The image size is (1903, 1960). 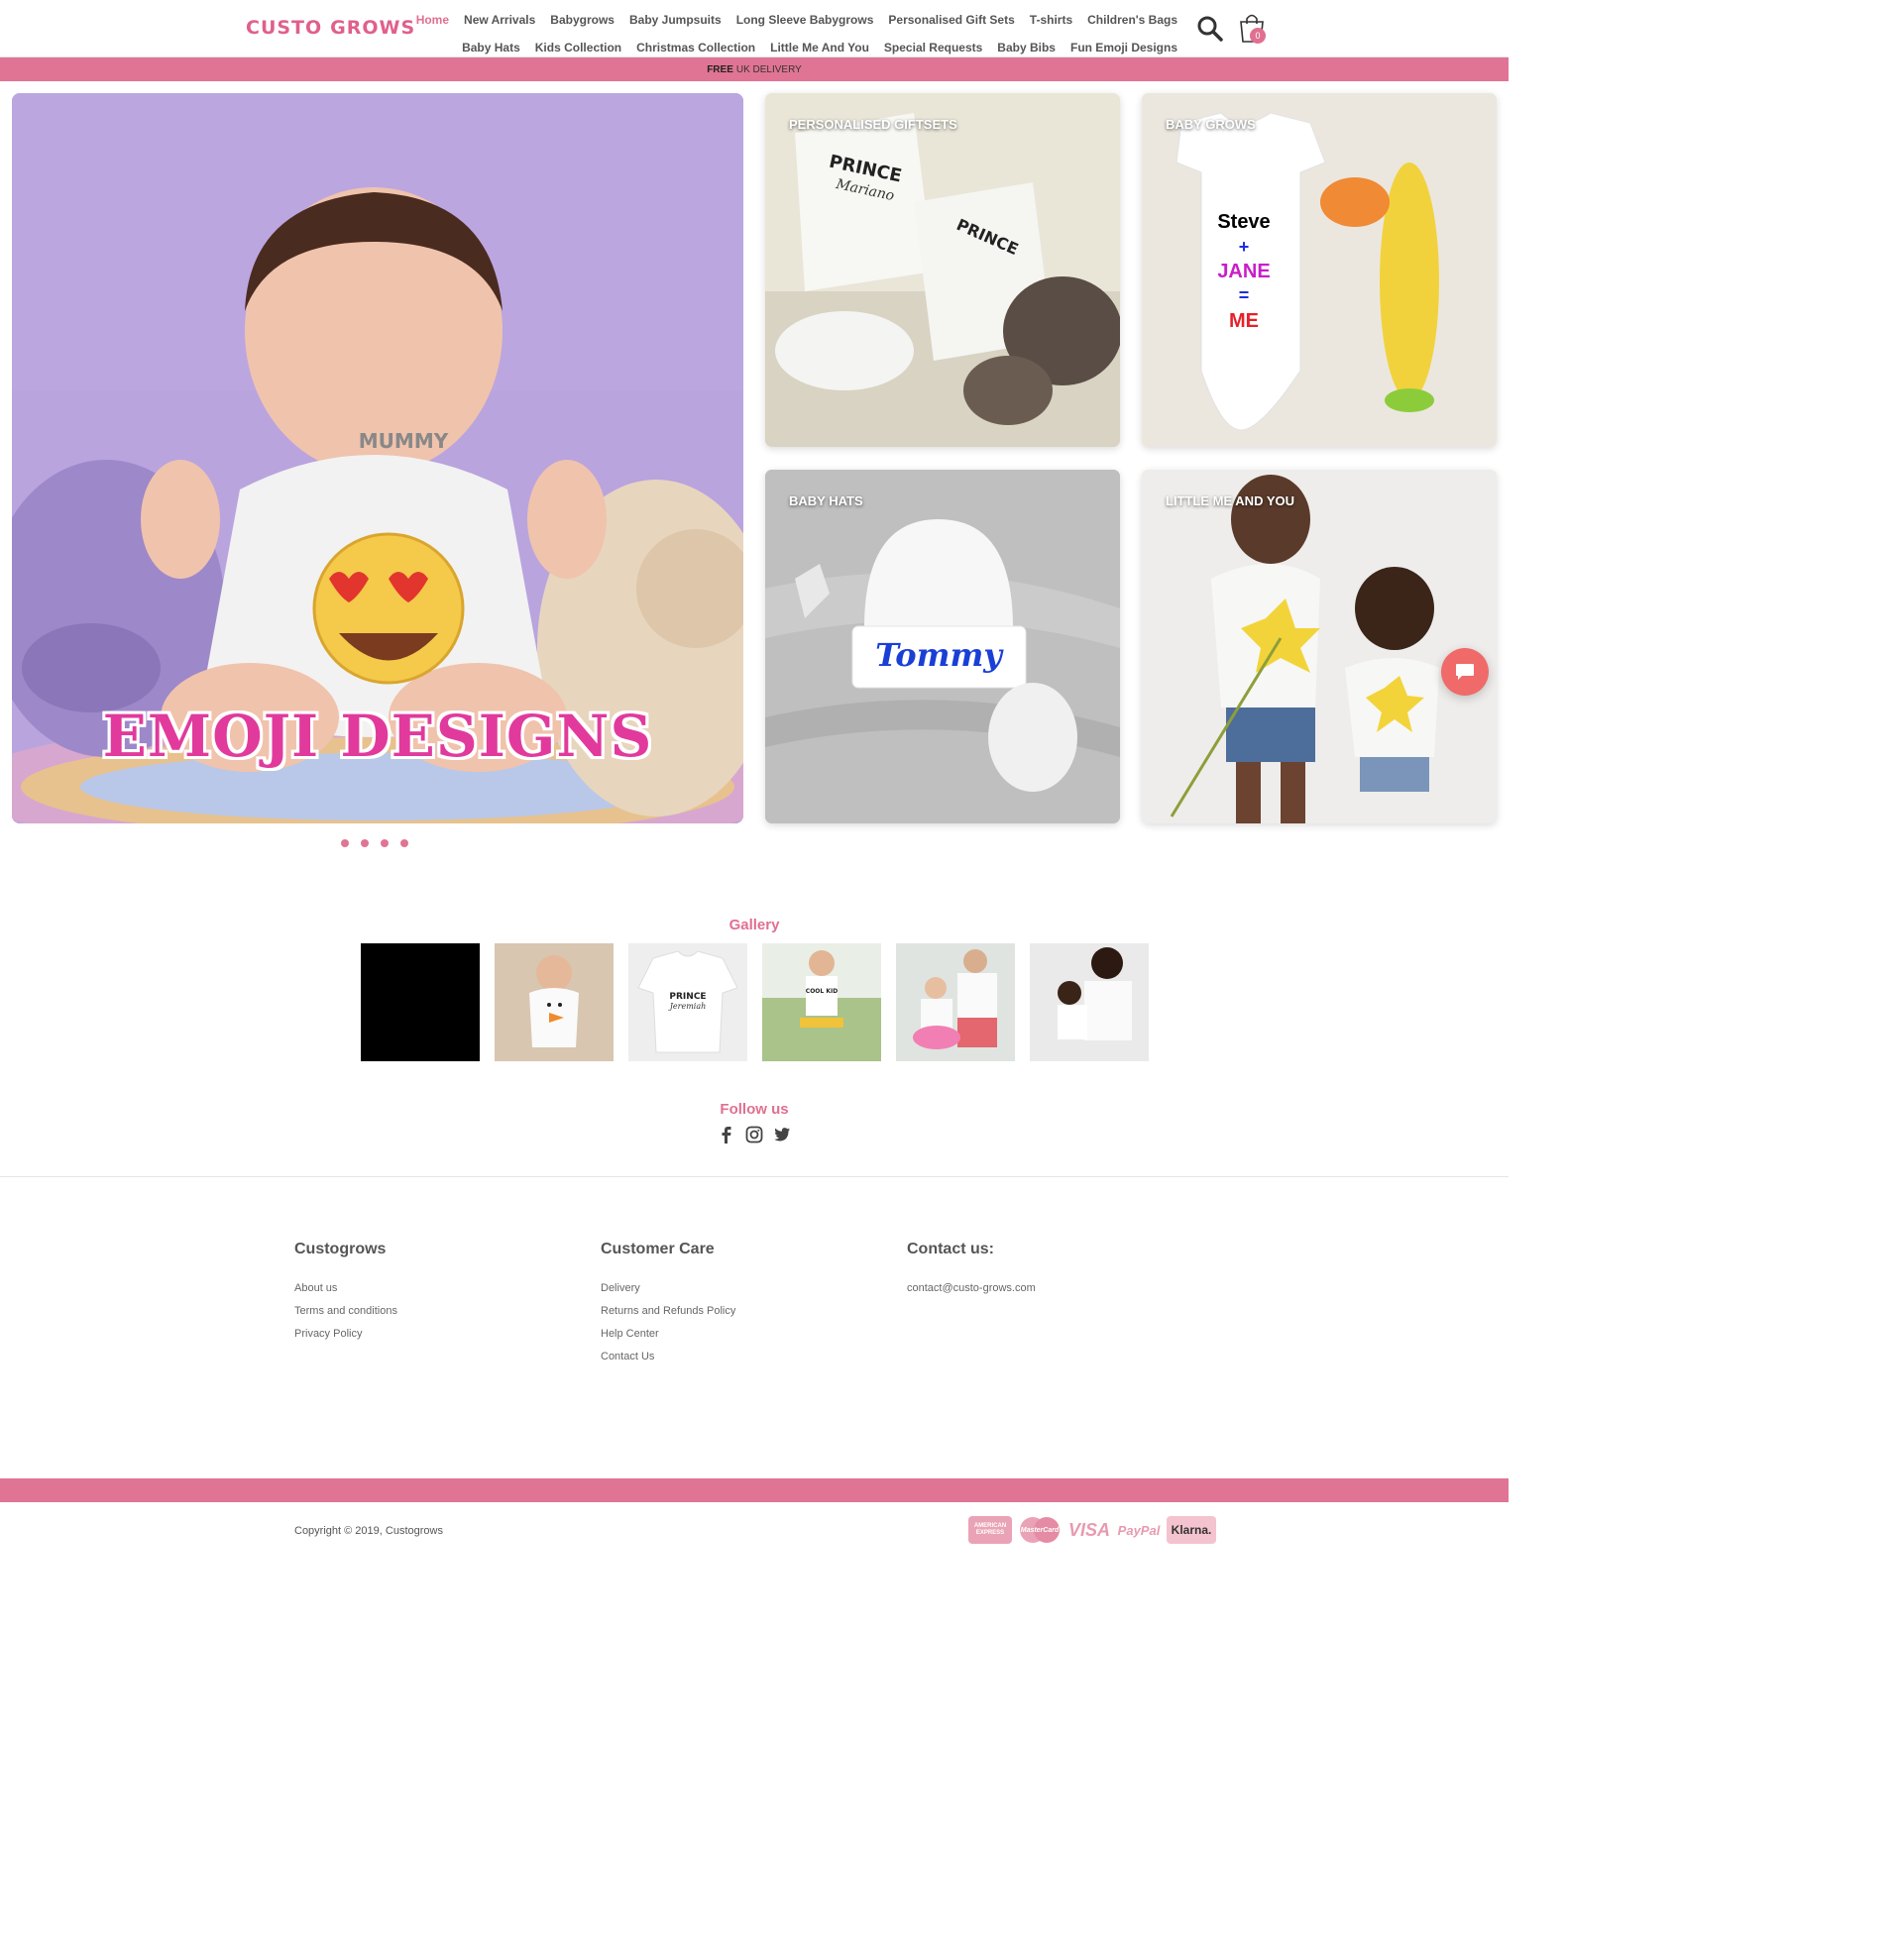 I want to click on babygrow-image: Steve + JANE = ME, so click(x=1319, y=270).